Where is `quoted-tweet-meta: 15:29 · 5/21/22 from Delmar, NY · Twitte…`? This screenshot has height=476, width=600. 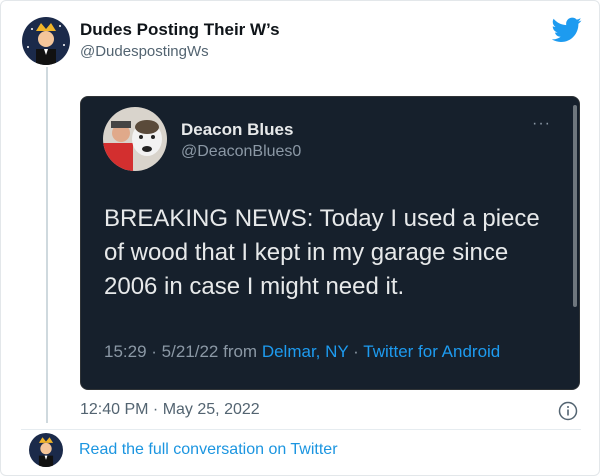 quoted-tweet-meta: 15:29 · 5/21/22 from Delmar, NY · Twitte… is located at coordinates (324, 351).